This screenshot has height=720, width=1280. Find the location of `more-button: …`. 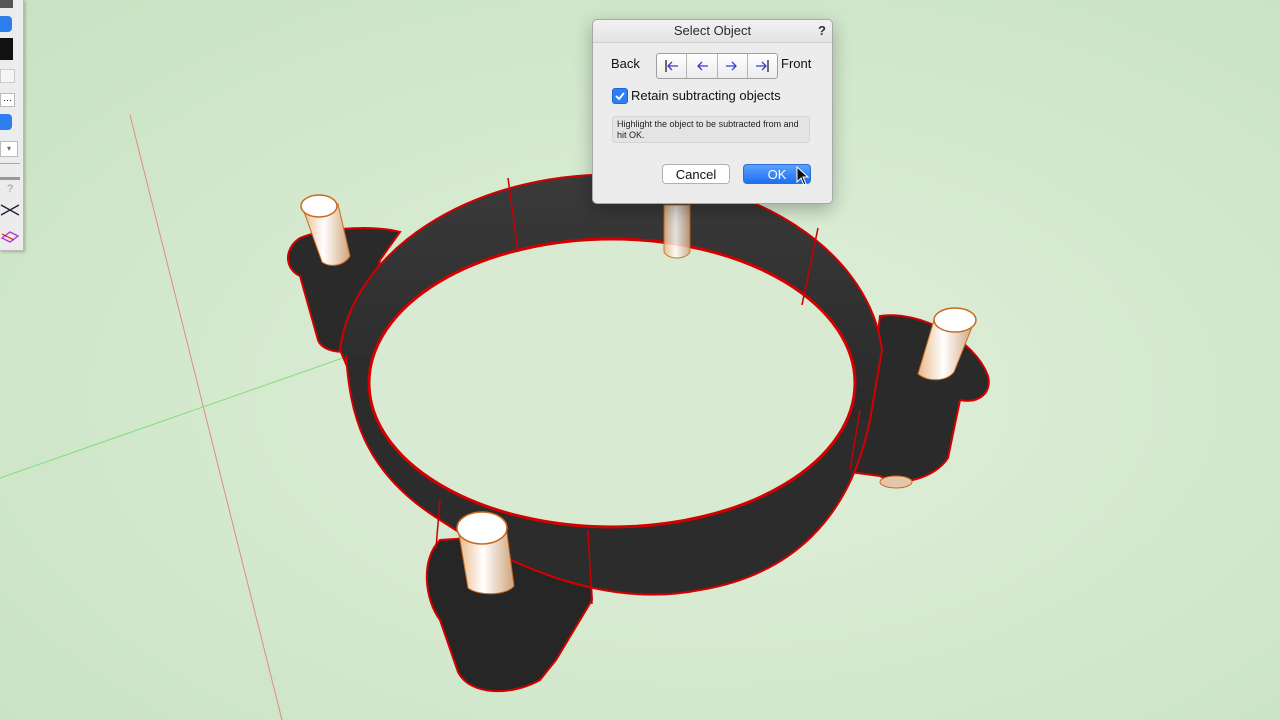

more-button: … is located at coordinates (7, 100).